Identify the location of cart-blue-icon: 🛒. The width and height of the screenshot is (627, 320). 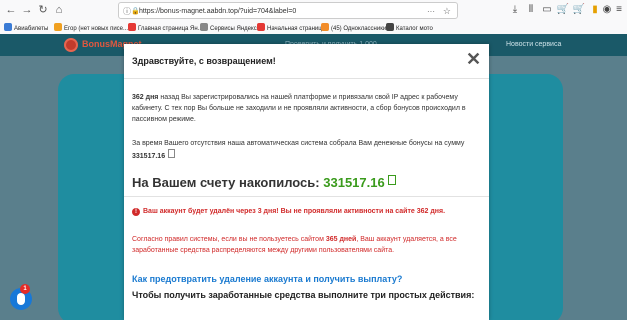
(579, 10).